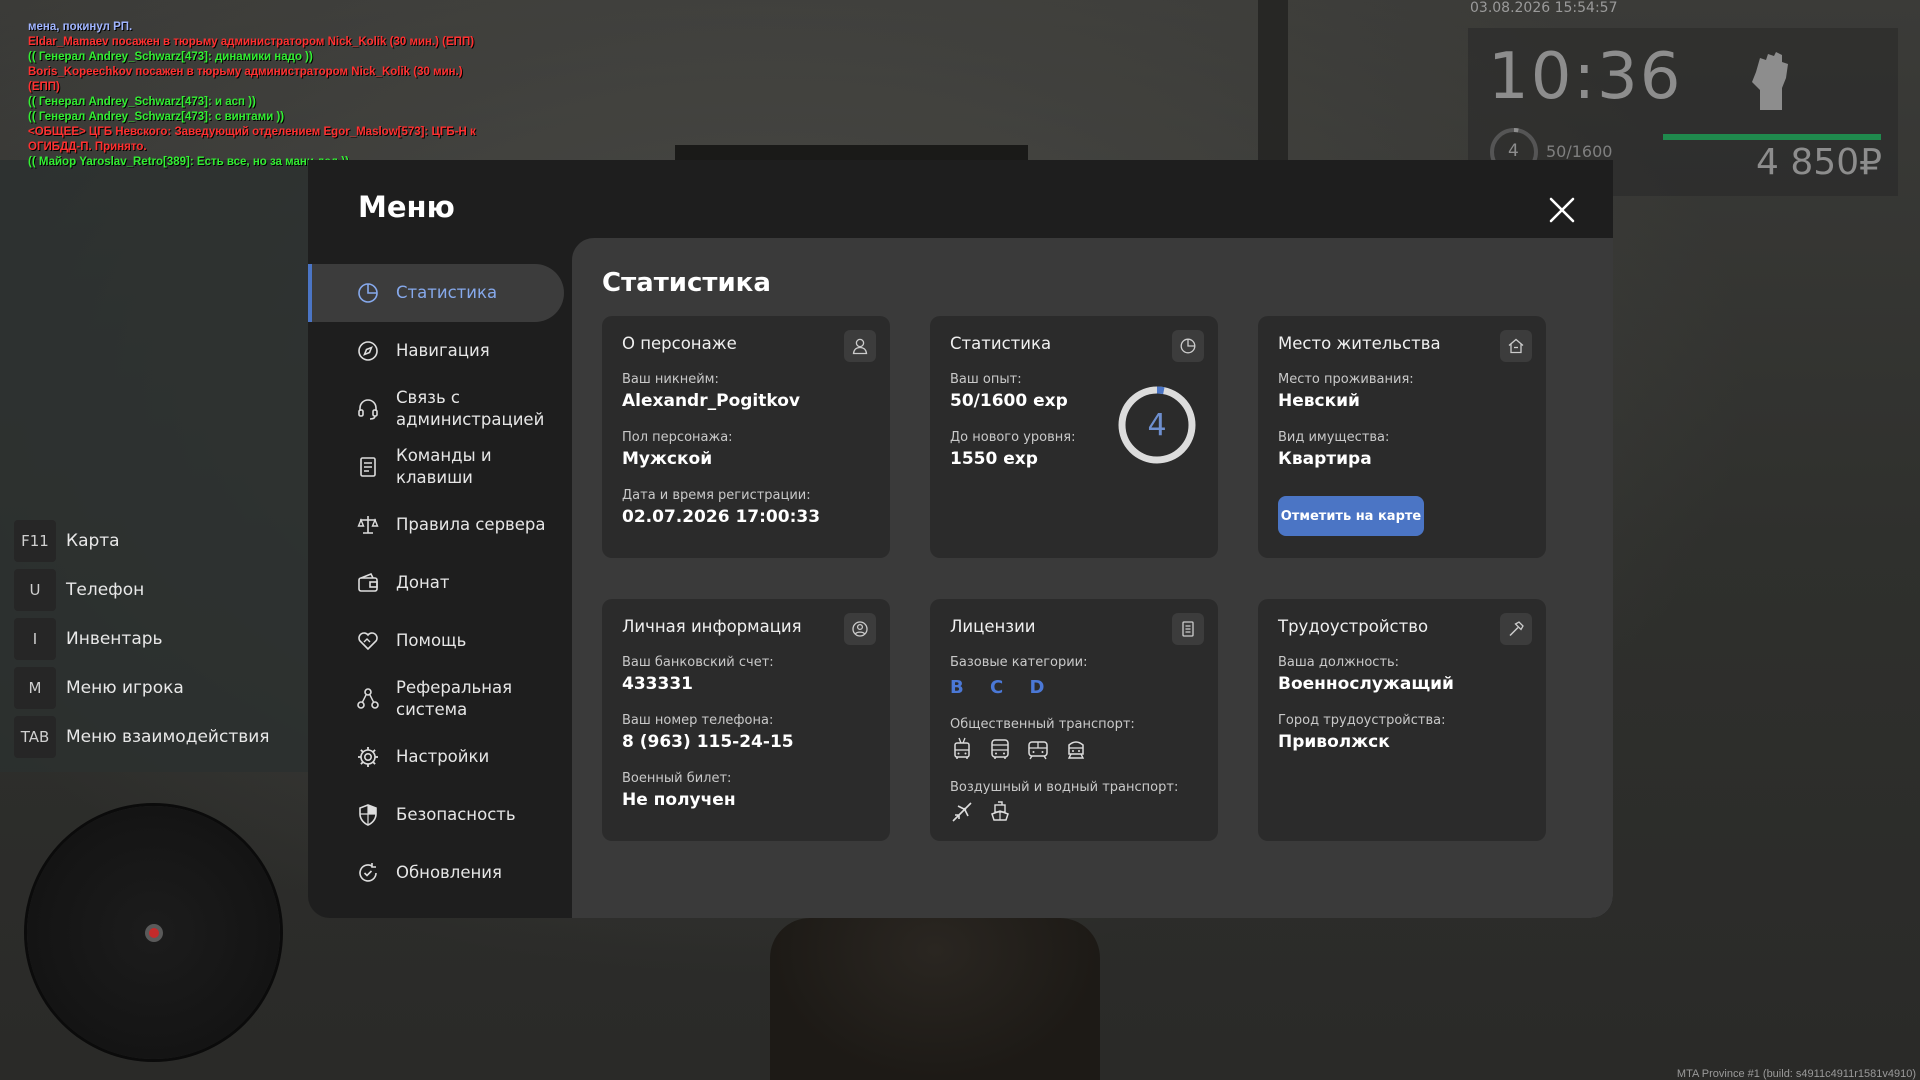  I want to click on hammer-icon, so click(1516, 629).